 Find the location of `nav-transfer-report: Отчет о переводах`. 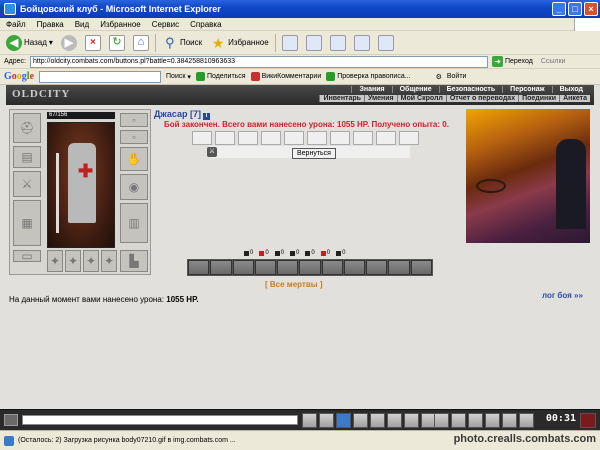

nav-transfer-report: Отчет о переводах is located at coordinates (482, 98).